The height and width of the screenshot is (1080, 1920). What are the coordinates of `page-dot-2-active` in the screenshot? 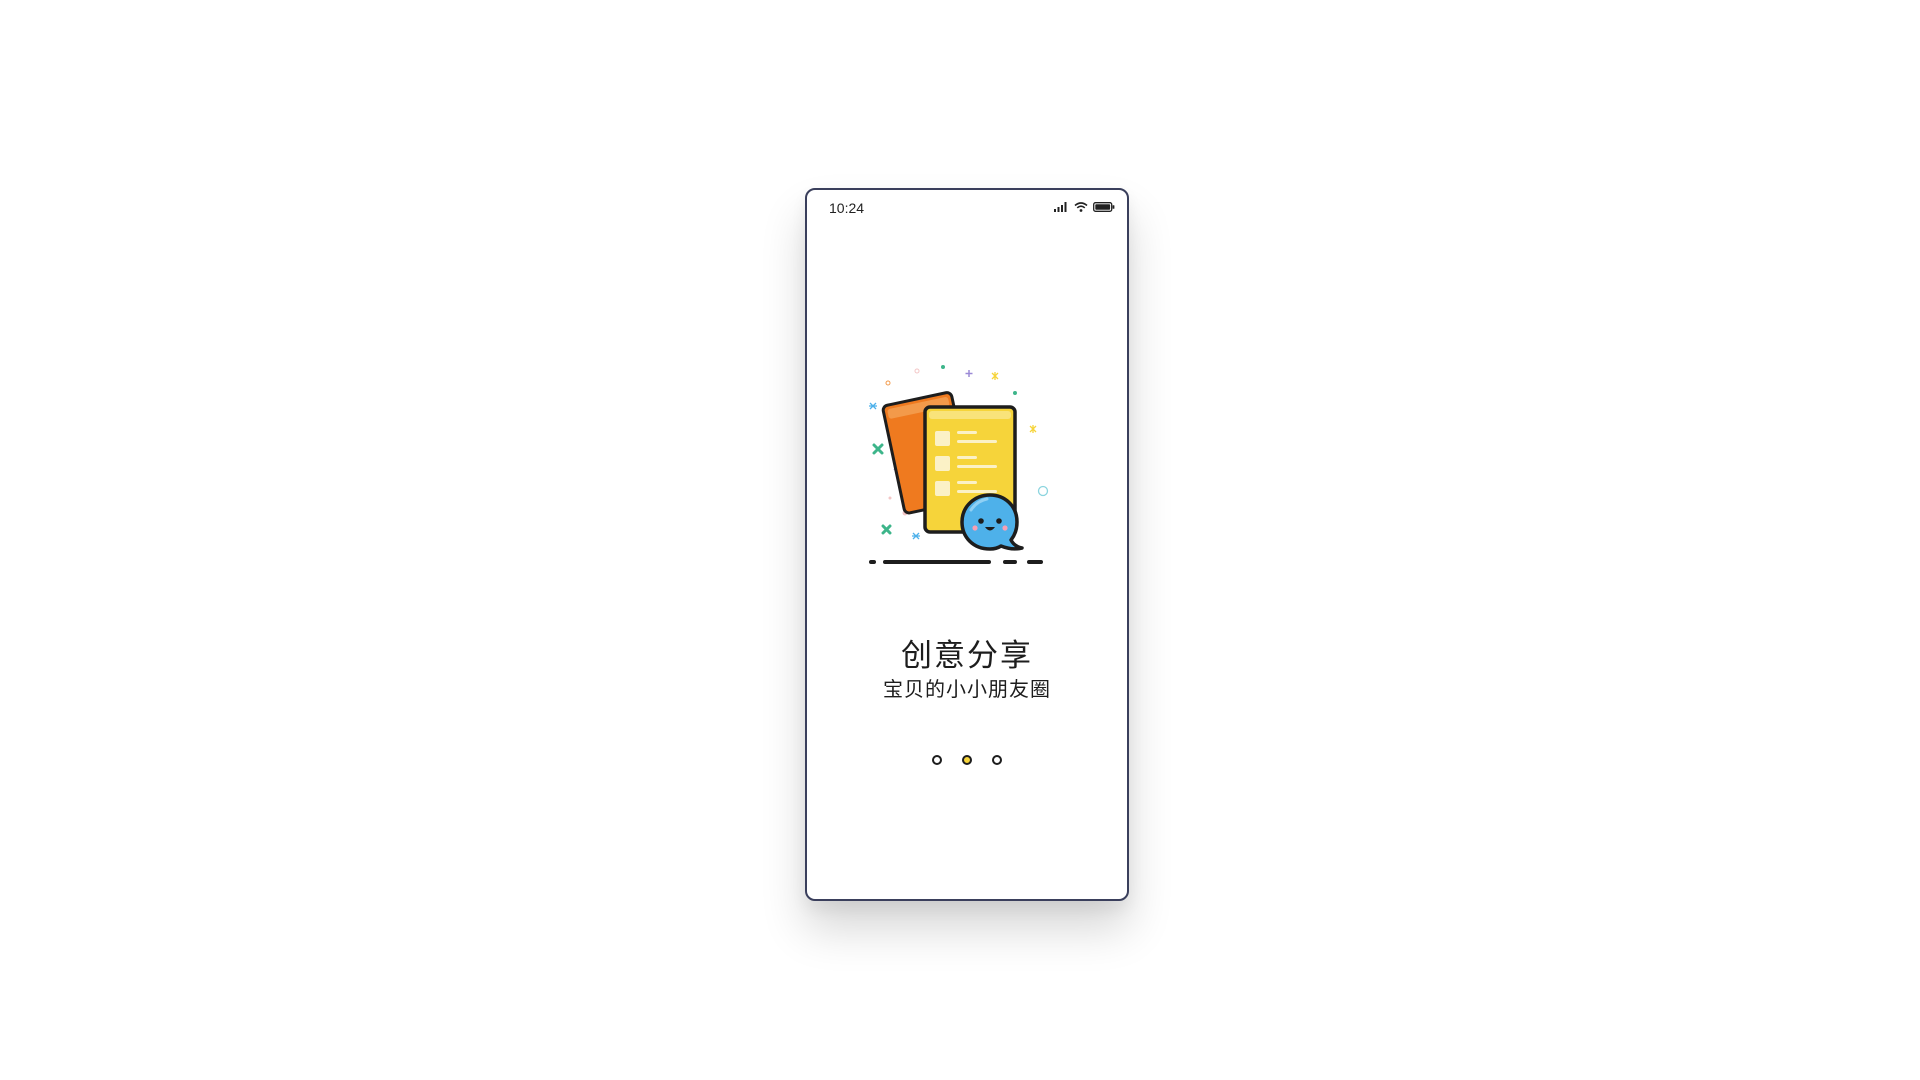 It's located at (967, 760).